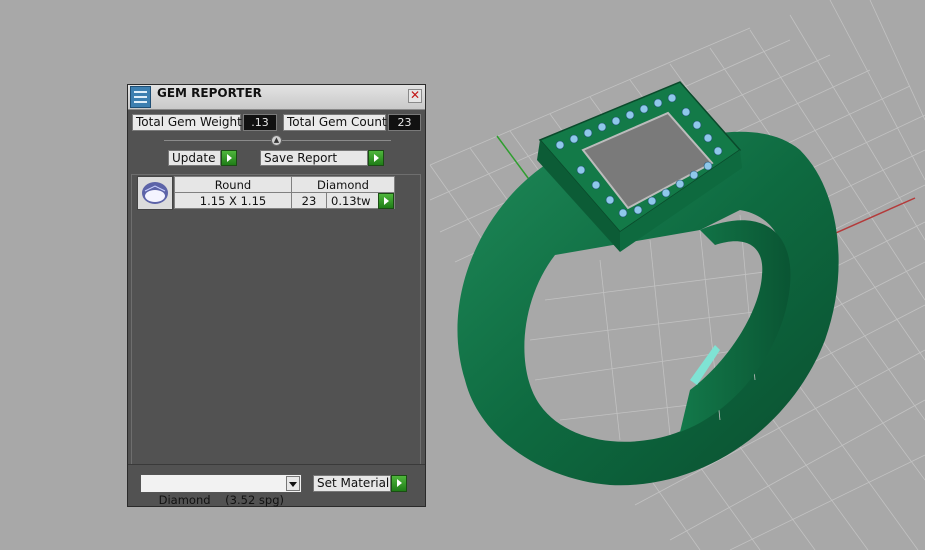  Describe the element at coordinates (155, 193) in the screenshot. I see `round-diamond-icon` at that location.